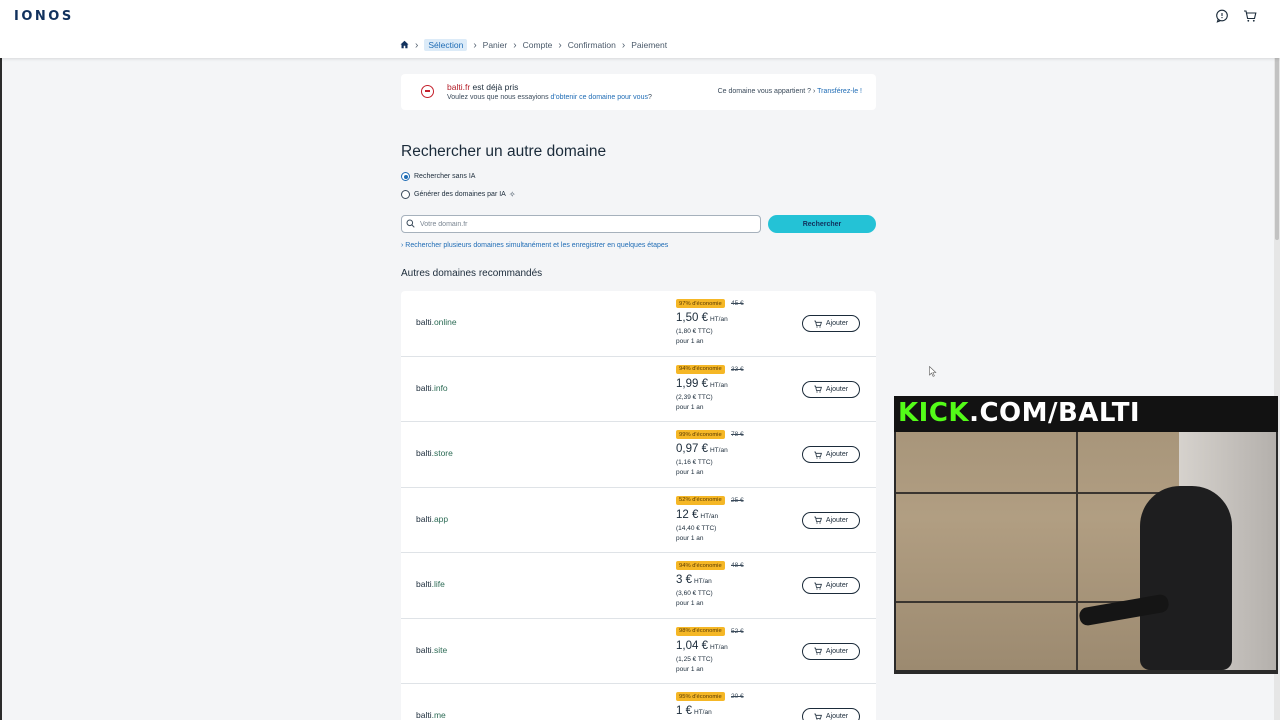  I want to click on price-ttc: (1,80 € TTC), so click(694, 331).